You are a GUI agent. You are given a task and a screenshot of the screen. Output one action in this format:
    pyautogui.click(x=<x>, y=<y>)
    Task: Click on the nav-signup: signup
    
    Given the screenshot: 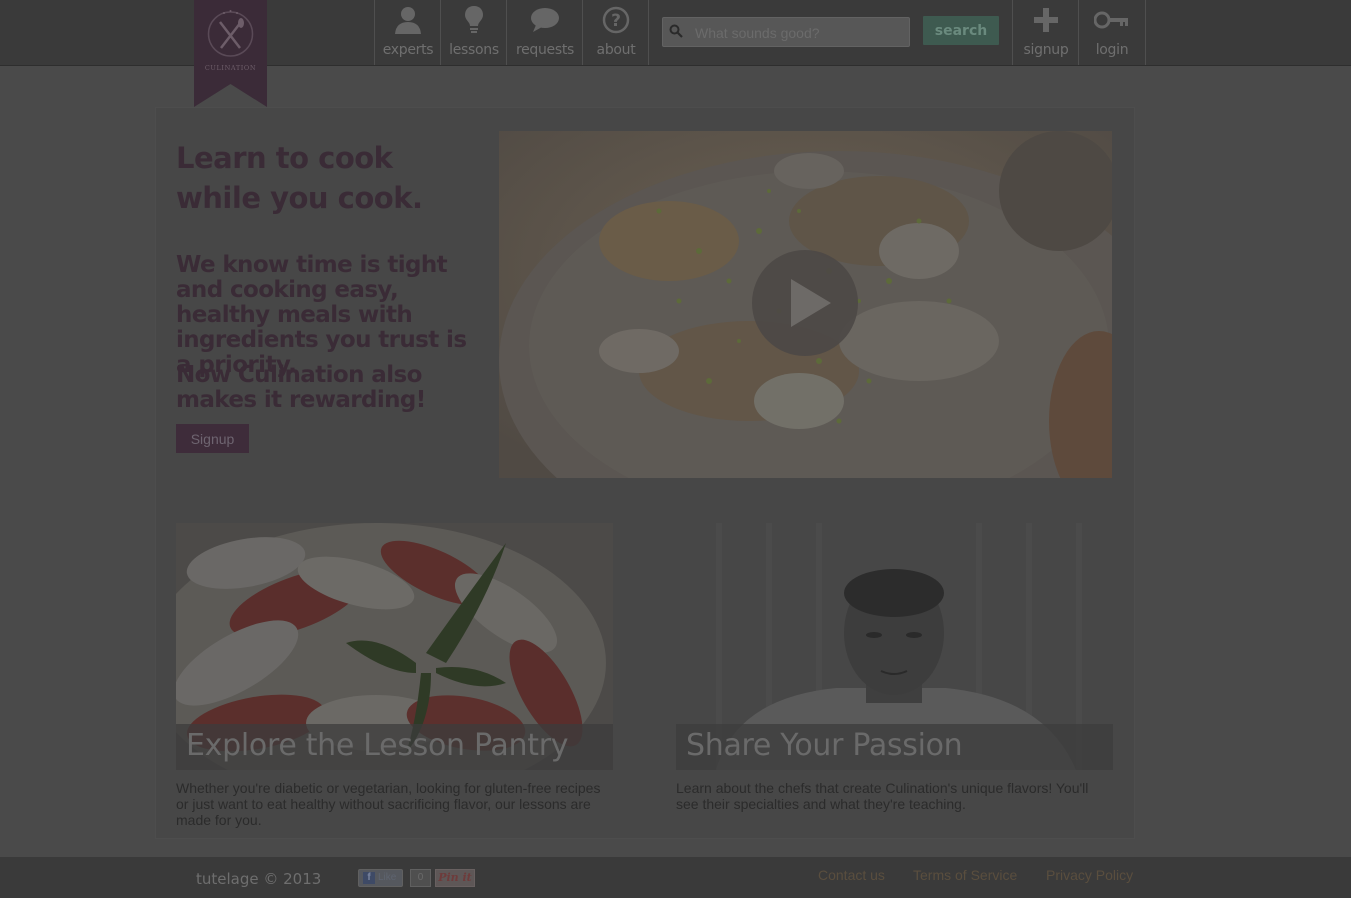 What is the action you would take?
    pyautogui.click(x=1045, y=32)
    